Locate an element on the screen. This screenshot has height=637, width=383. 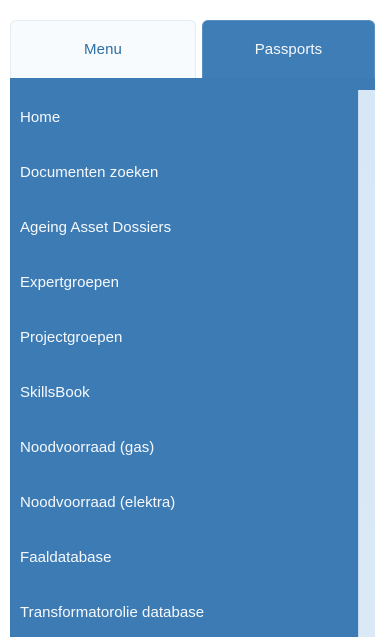
menu-item-documenten-zoeken: Documenten zoeken is located at coordinates (170, 172).